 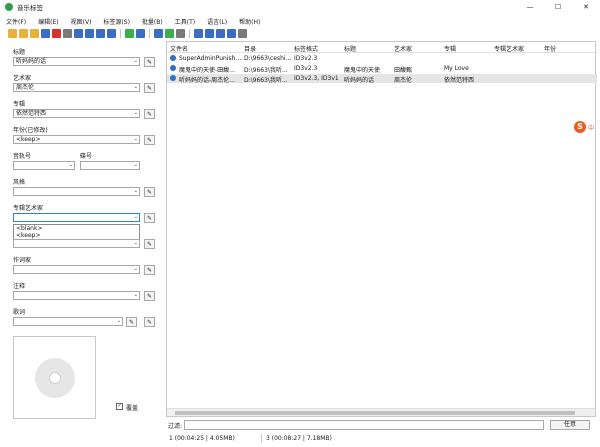 I want to click on comment-tool-button: ✎, so click(x=149, y=296).